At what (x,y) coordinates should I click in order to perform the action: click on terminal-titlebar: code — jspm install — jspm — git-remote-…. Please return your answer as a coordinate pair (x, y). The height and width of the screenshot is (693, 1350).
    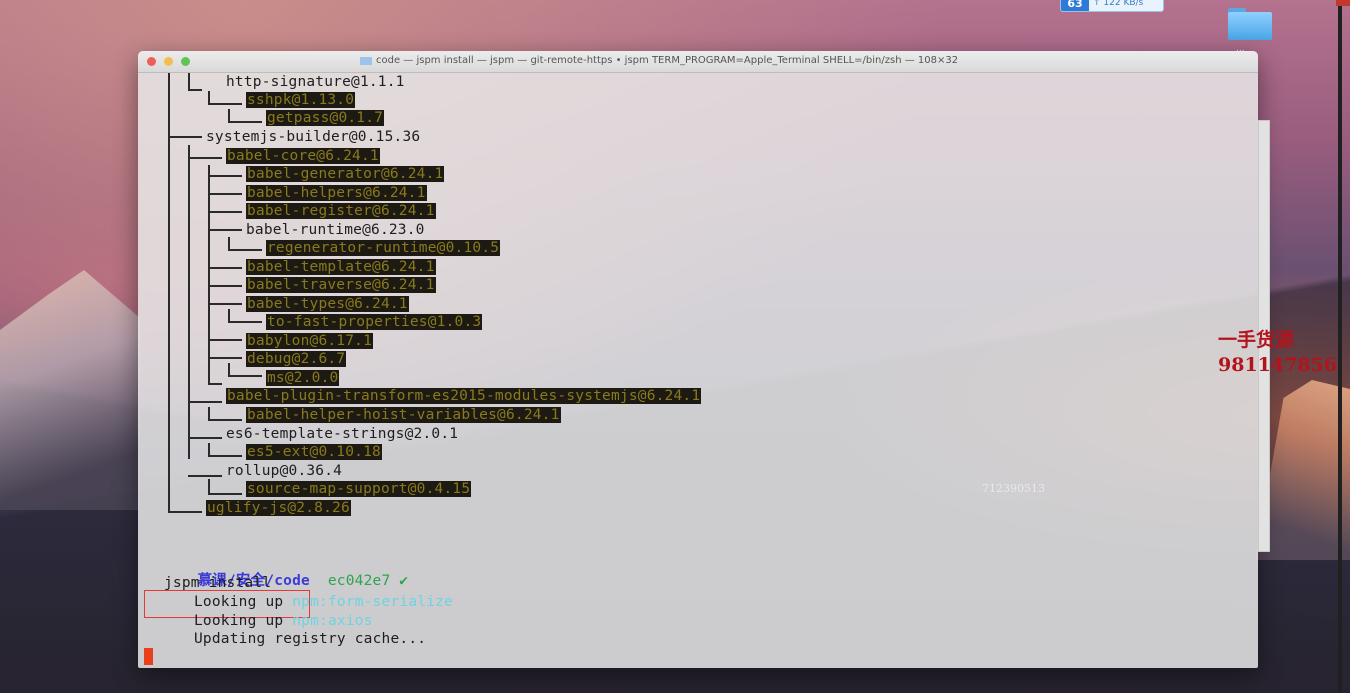
    Looking at the image, I should click on (698, 62).